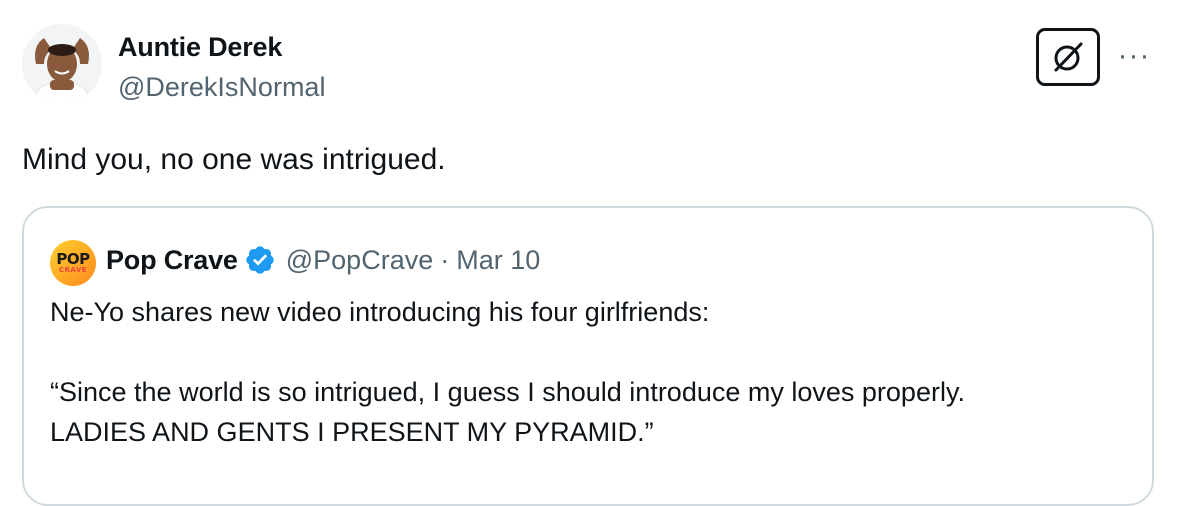  I want to click on author-handle: @DerekIsNormal, so click(221, 87).